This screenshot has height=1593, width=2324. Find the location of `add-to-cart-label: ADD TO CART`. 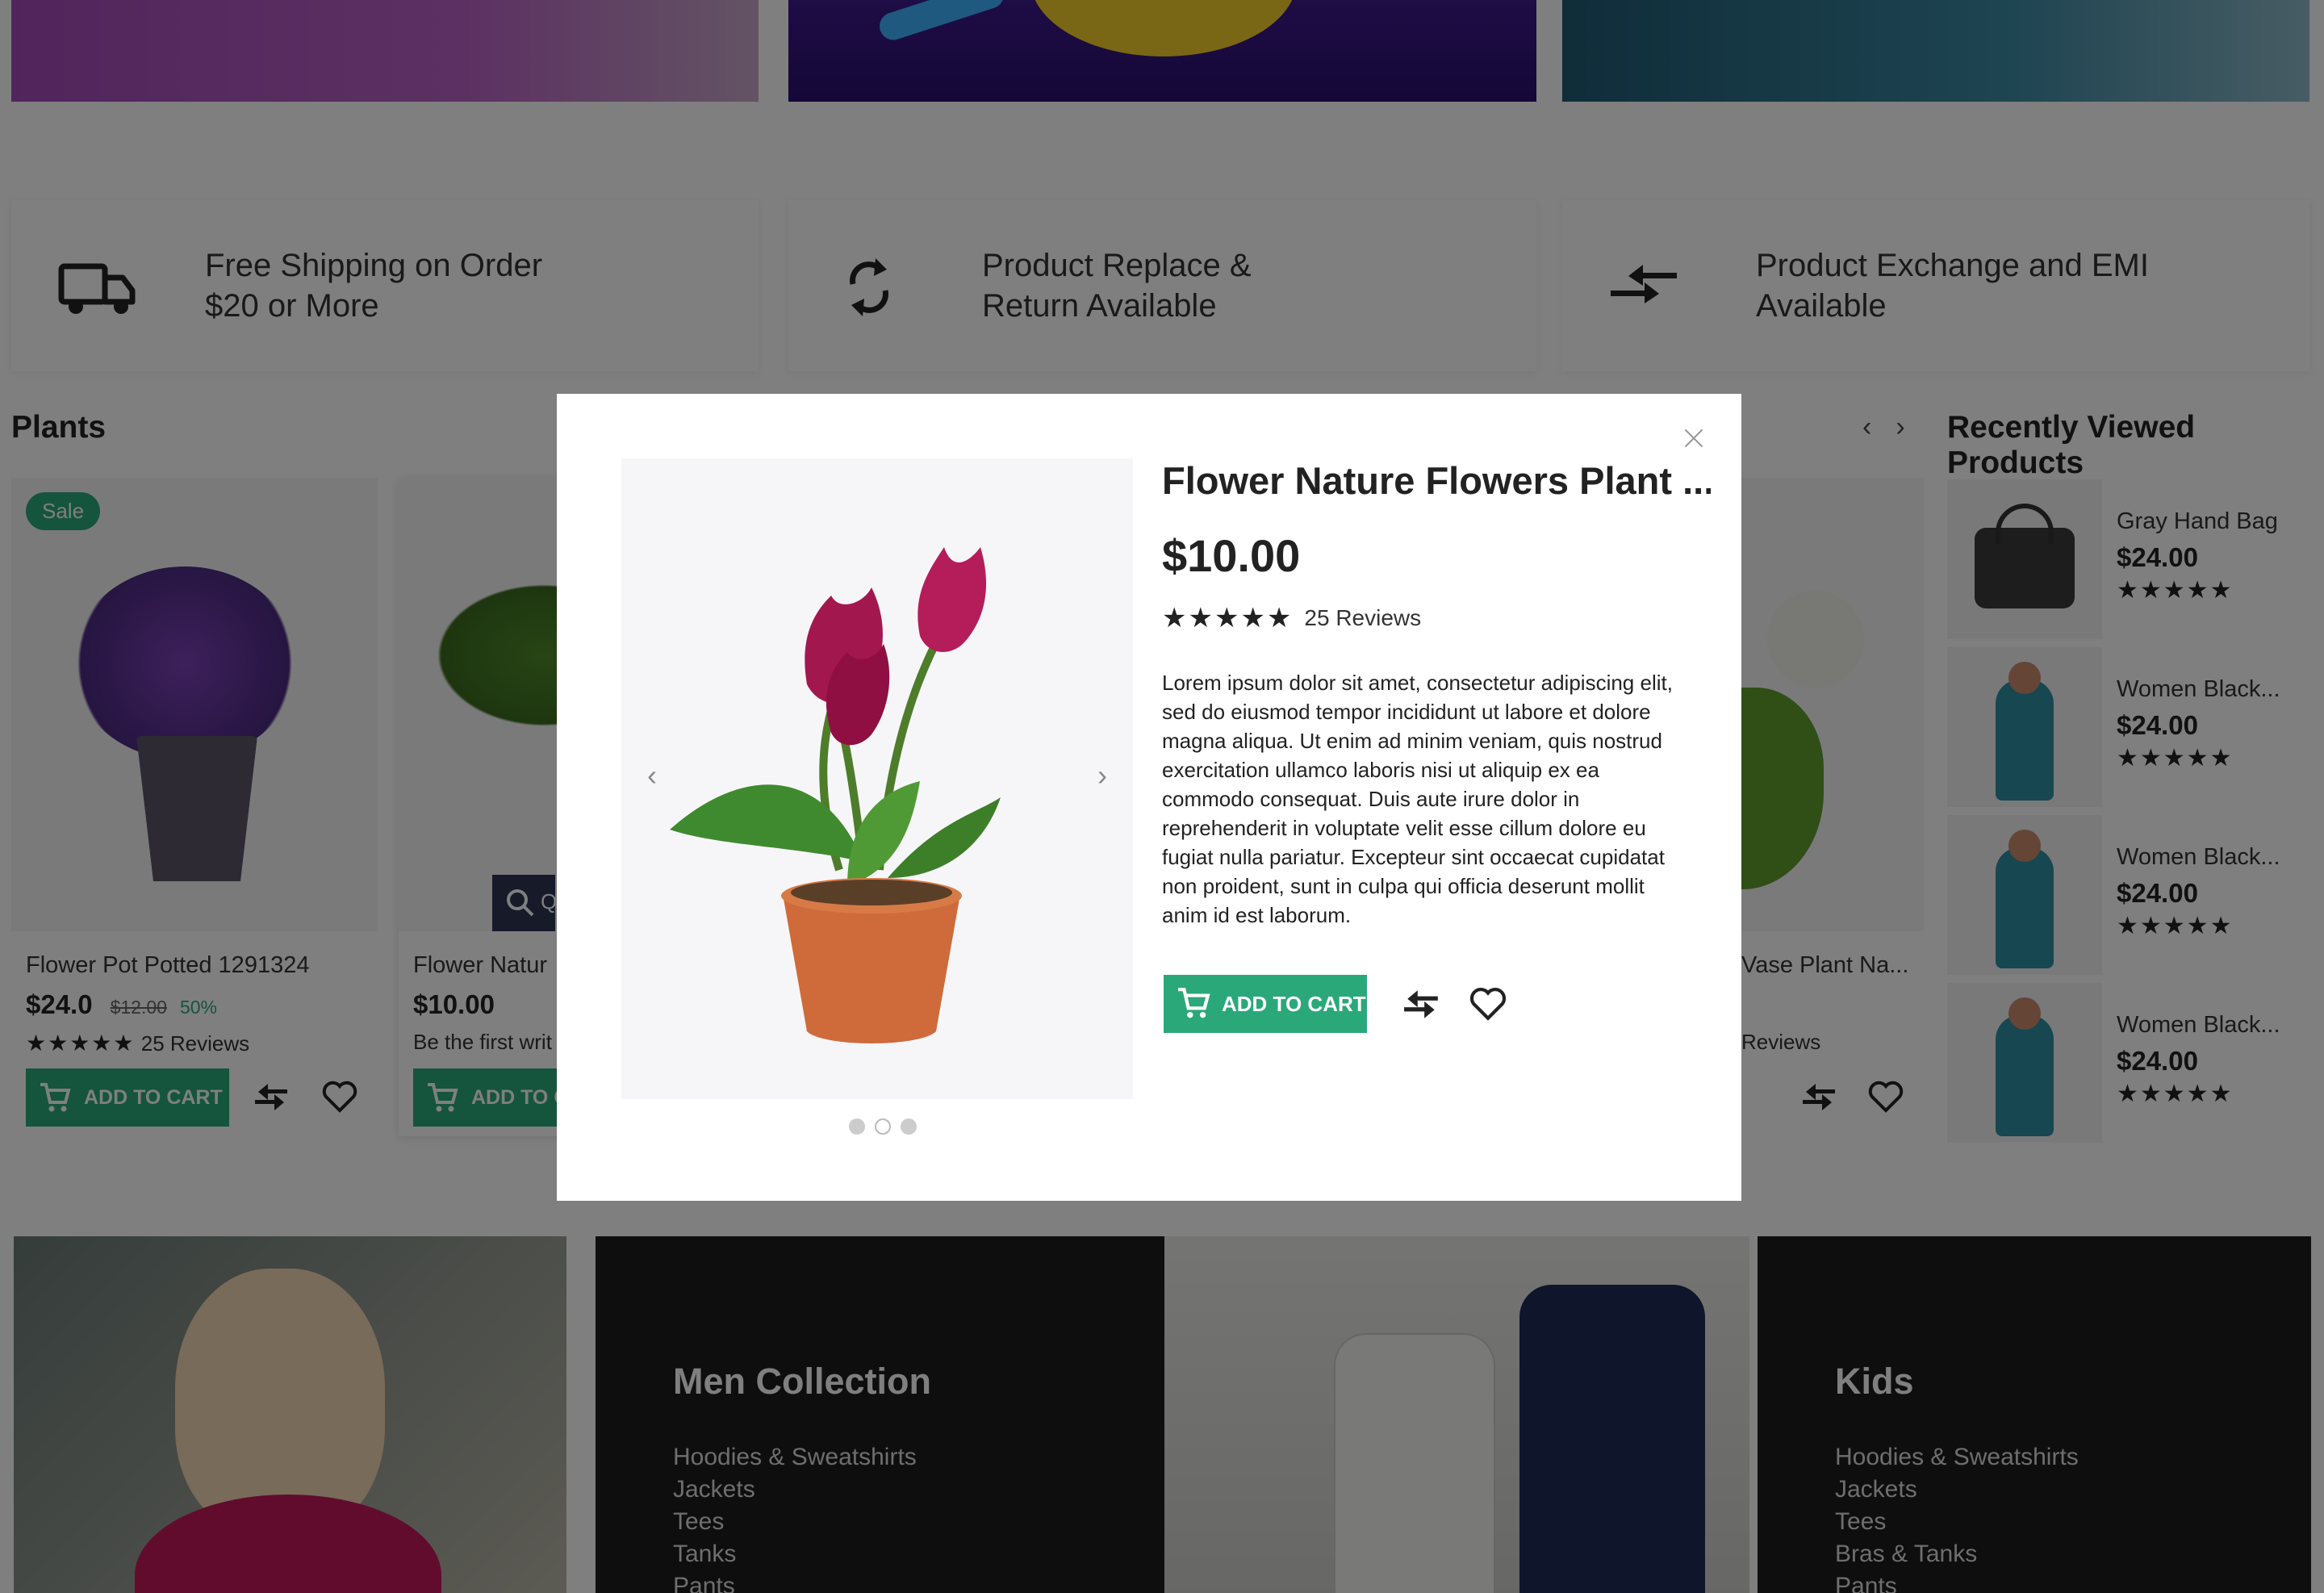

add-to-cart-label: ADD TO CART is located at coordinates (1294, 1004).